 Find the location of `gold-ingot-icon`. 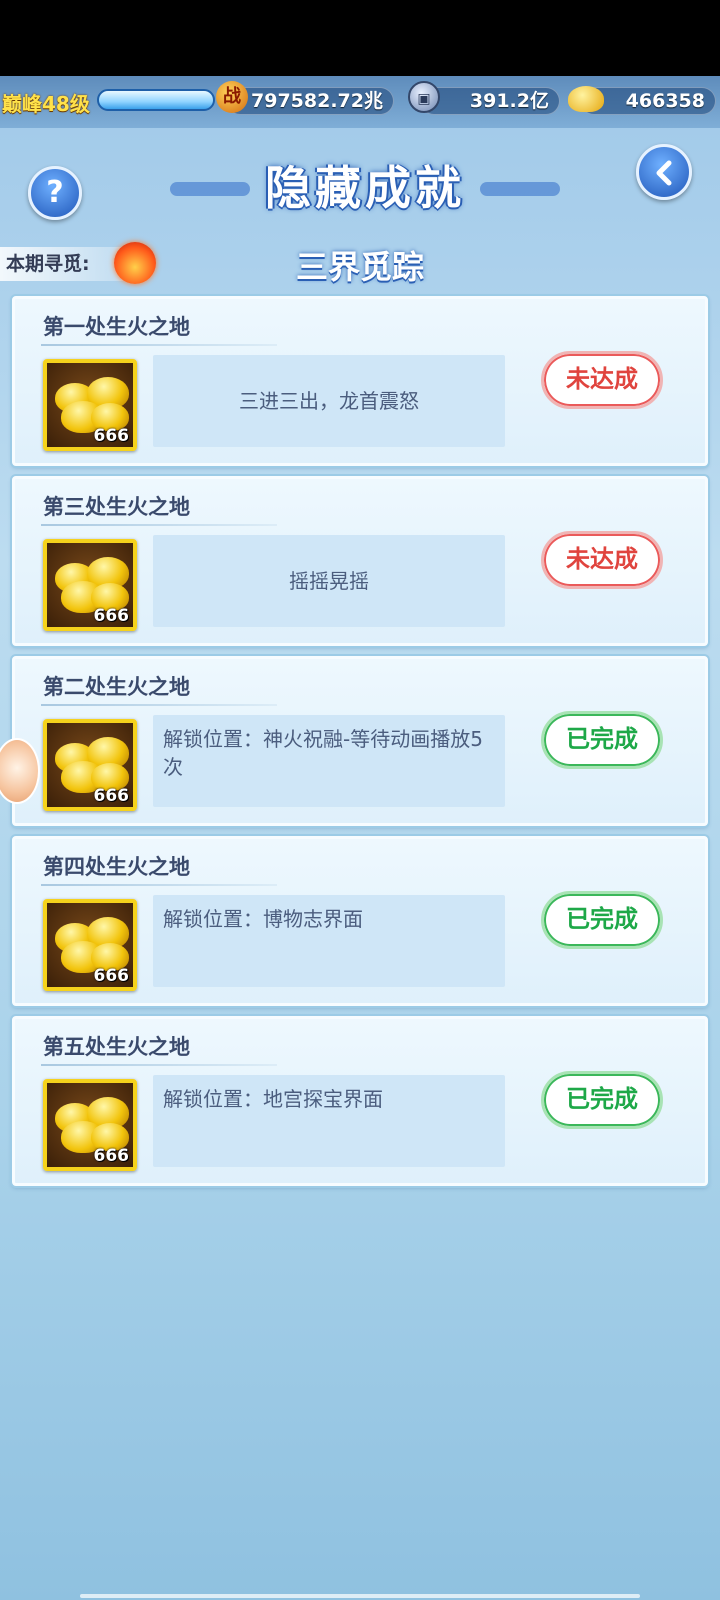

gold-ingot-icon is located at coordinates (586, 99).